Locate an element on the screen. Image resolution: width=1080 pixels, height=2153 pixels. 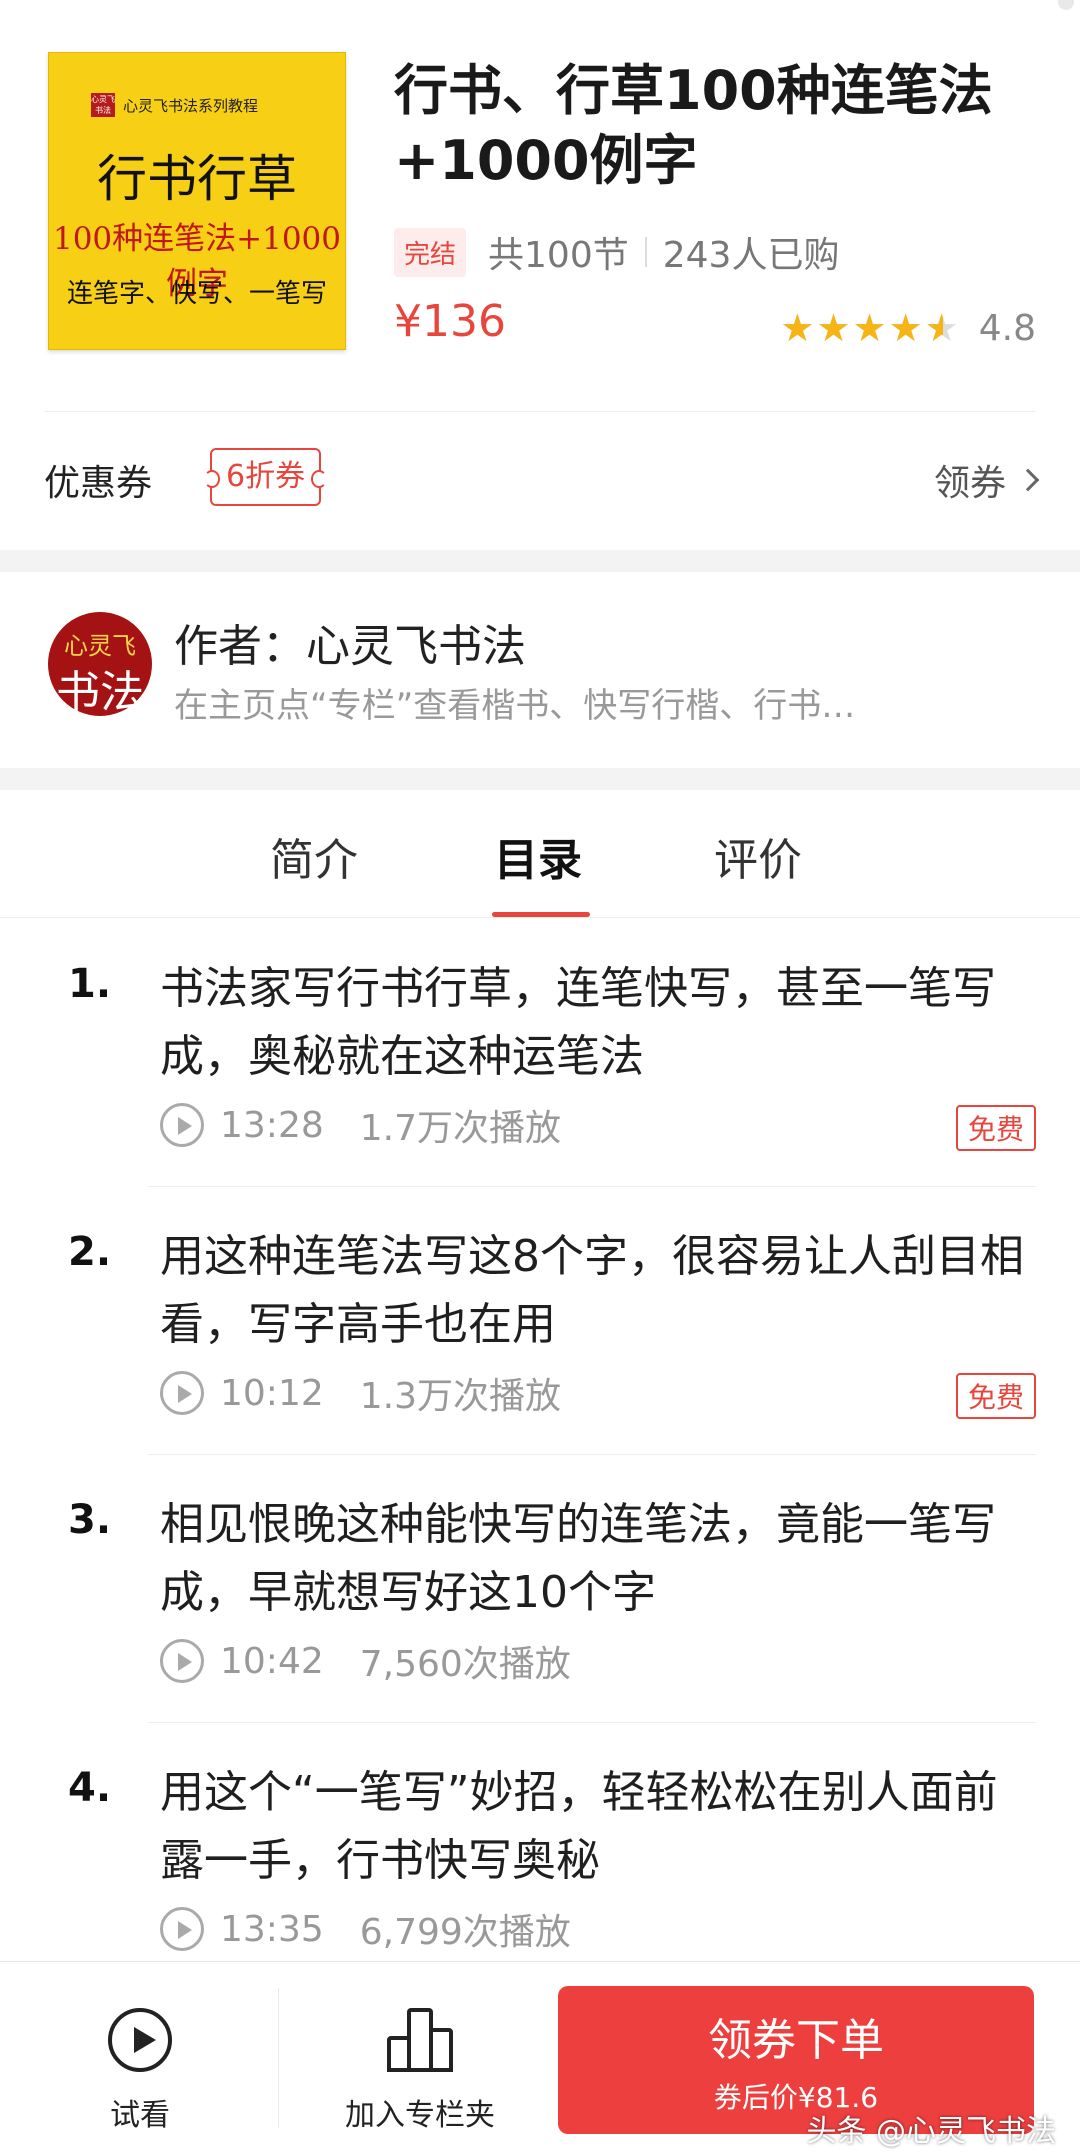
buyers-count: 243人已购 is located at coordinates (751, 255).